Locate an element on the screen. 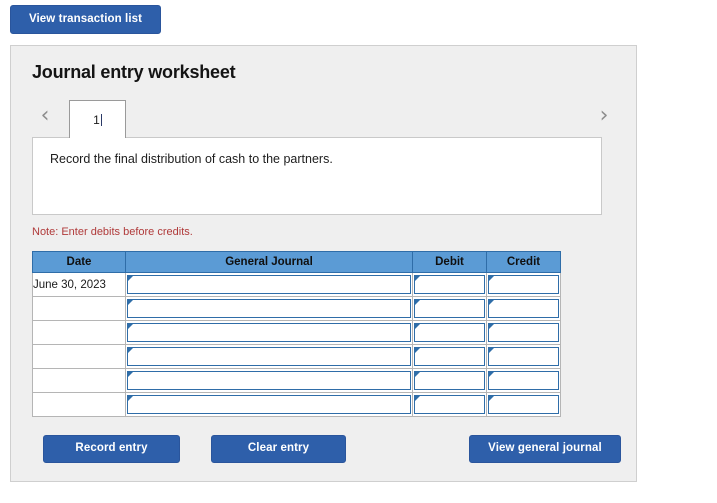 This screenshot has width=717, height=503. tab-worksheet-1: 1 is located at coordinates (97, 119).